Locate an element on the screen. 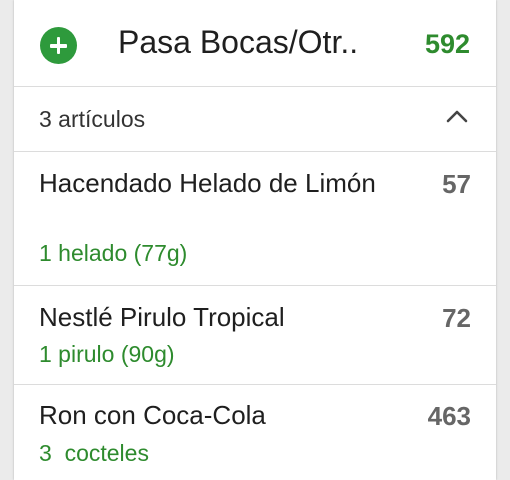 The image size is (510, 480). add-food-button is located at coordinates (58, 45).